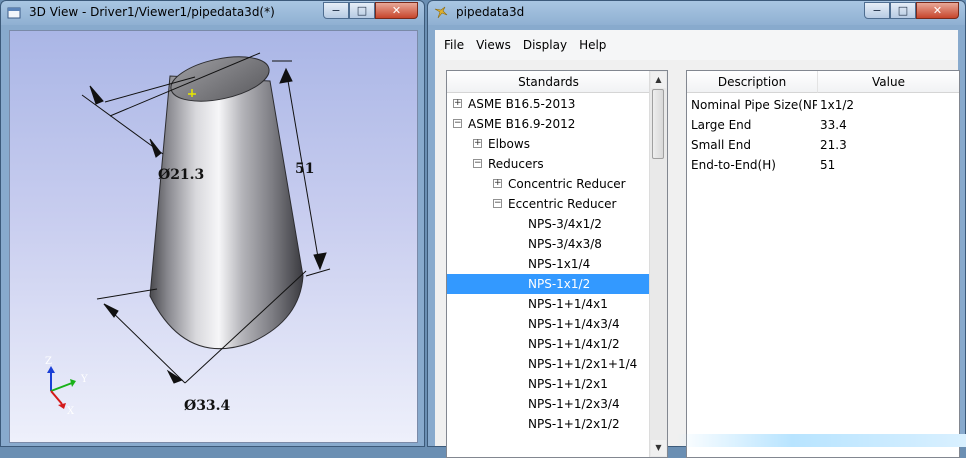 This screenshot has height=458, width=966. Describe the element at coordinates (71, 411) in the screenshot. I see `axis-x-label: X` at that location.